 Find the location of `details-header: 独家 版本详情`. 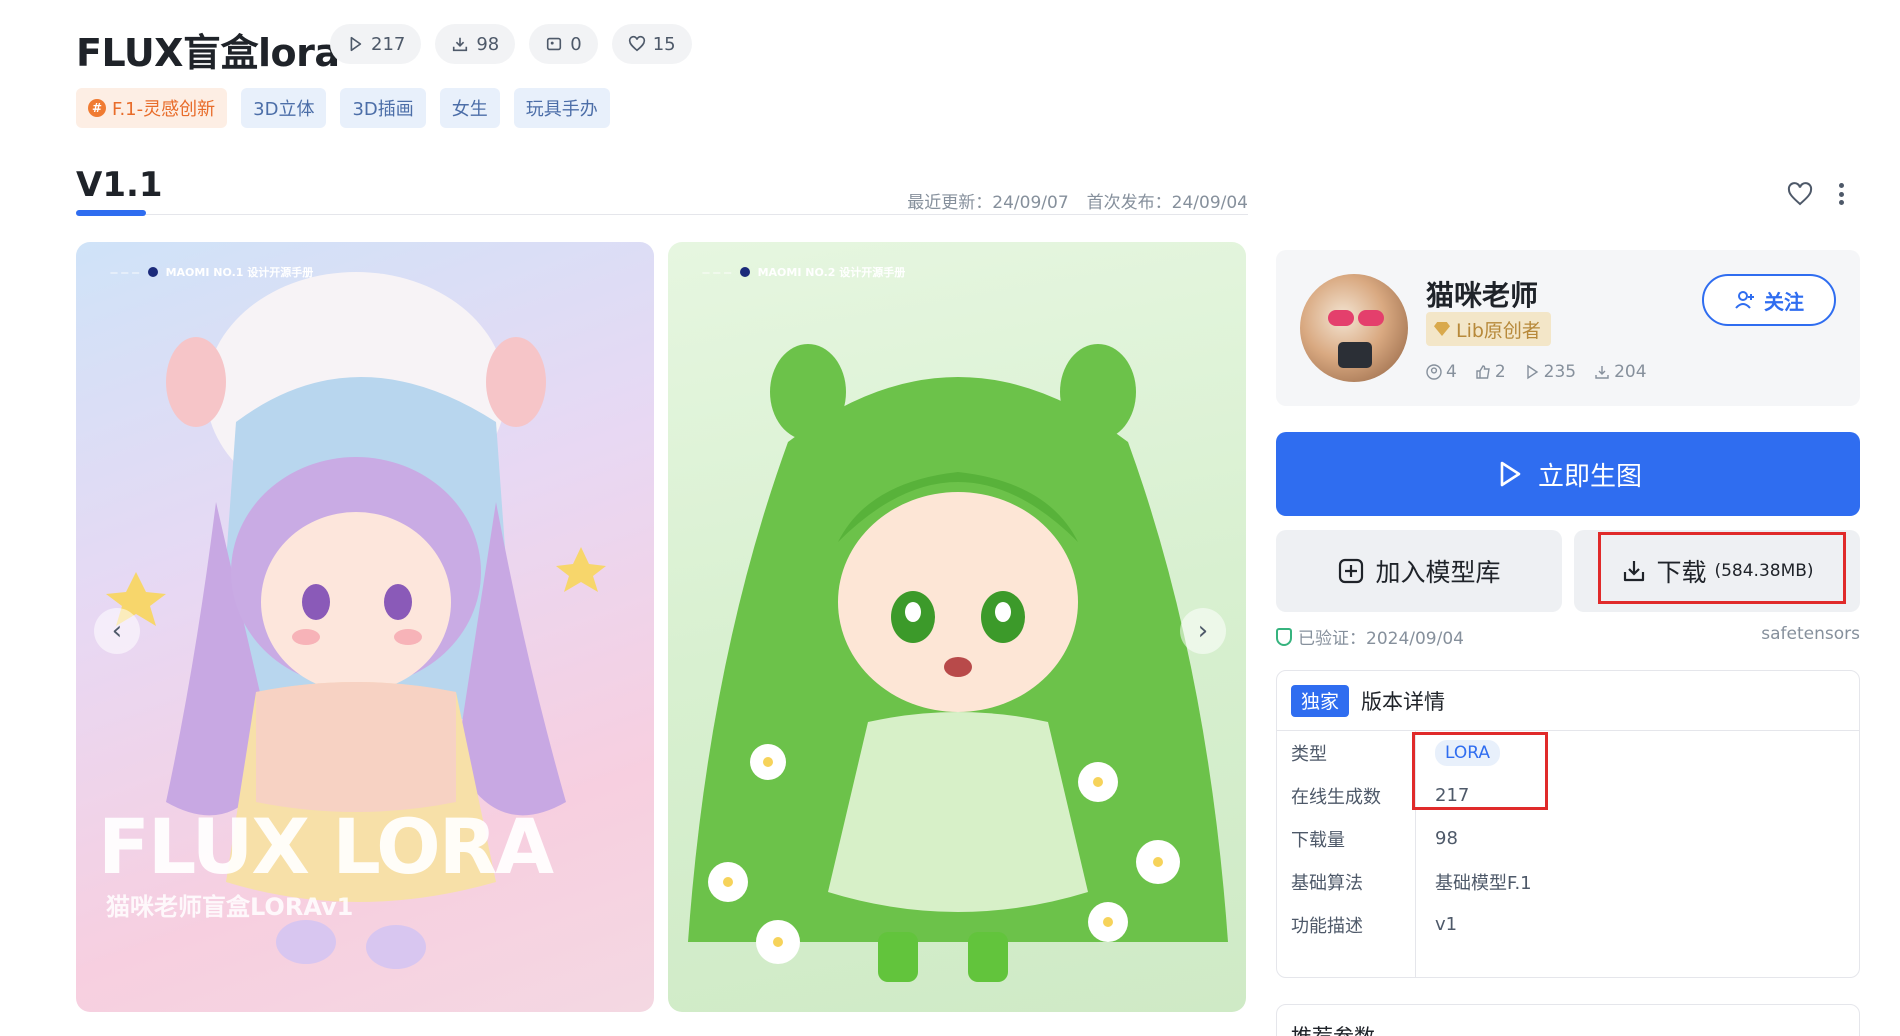

details-header: 独家 版本详情 is located at coordinates (1568, 701).